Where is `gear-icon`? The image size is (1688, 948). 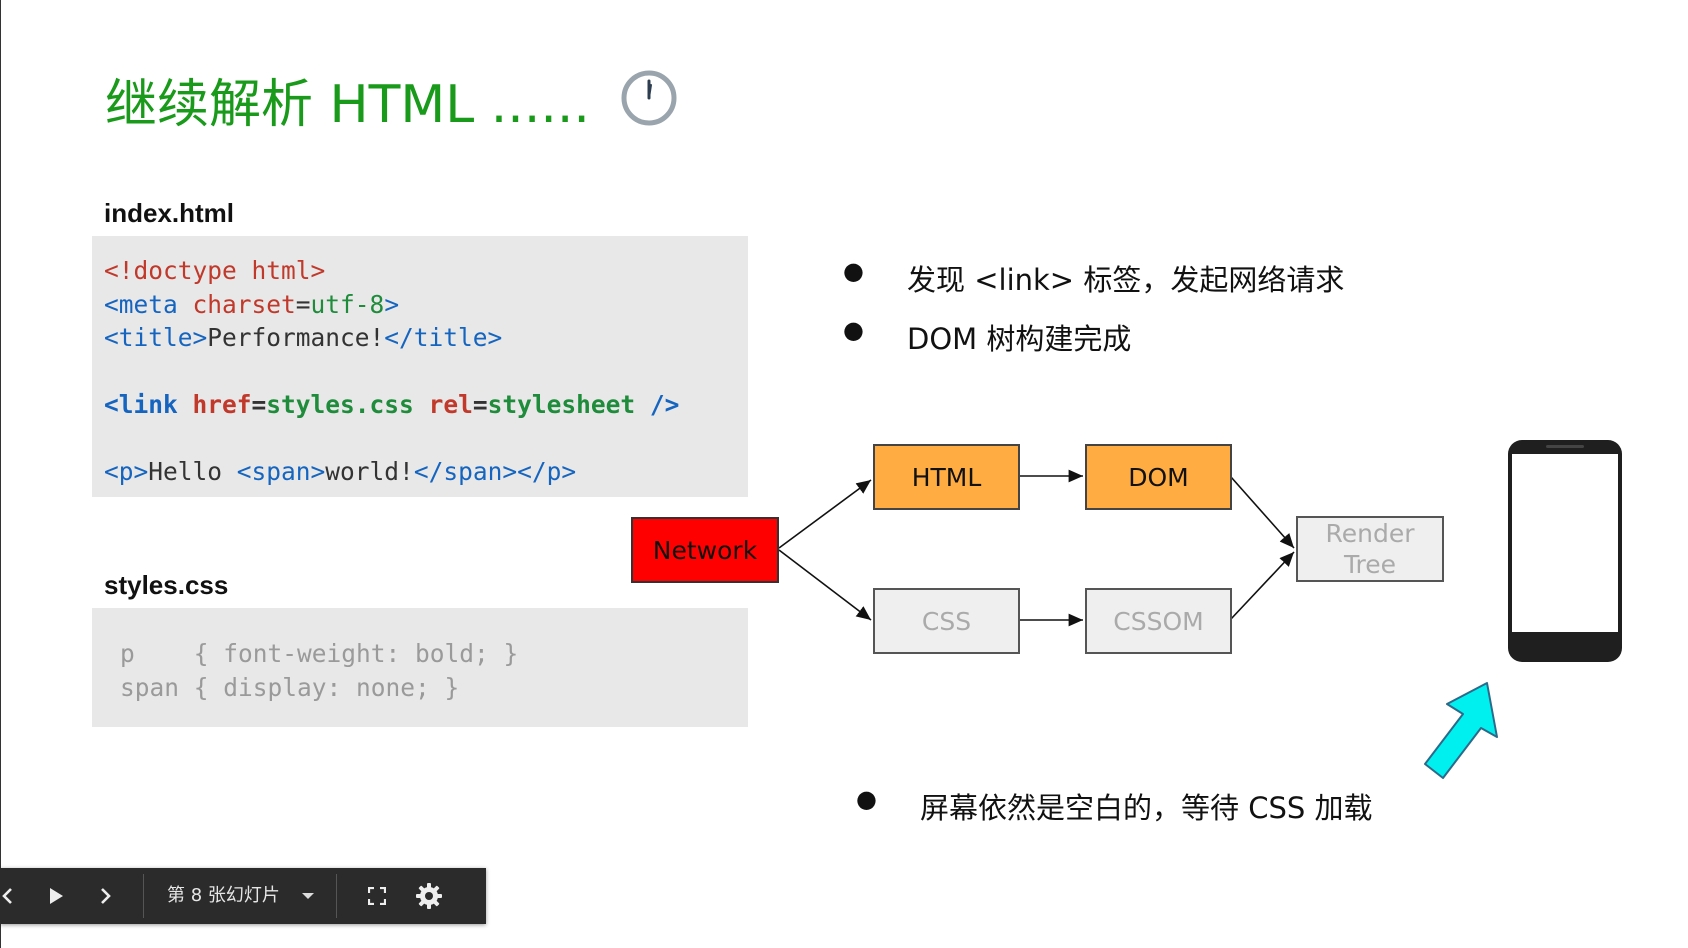
gear-icon is located at coordinates (429, 896).